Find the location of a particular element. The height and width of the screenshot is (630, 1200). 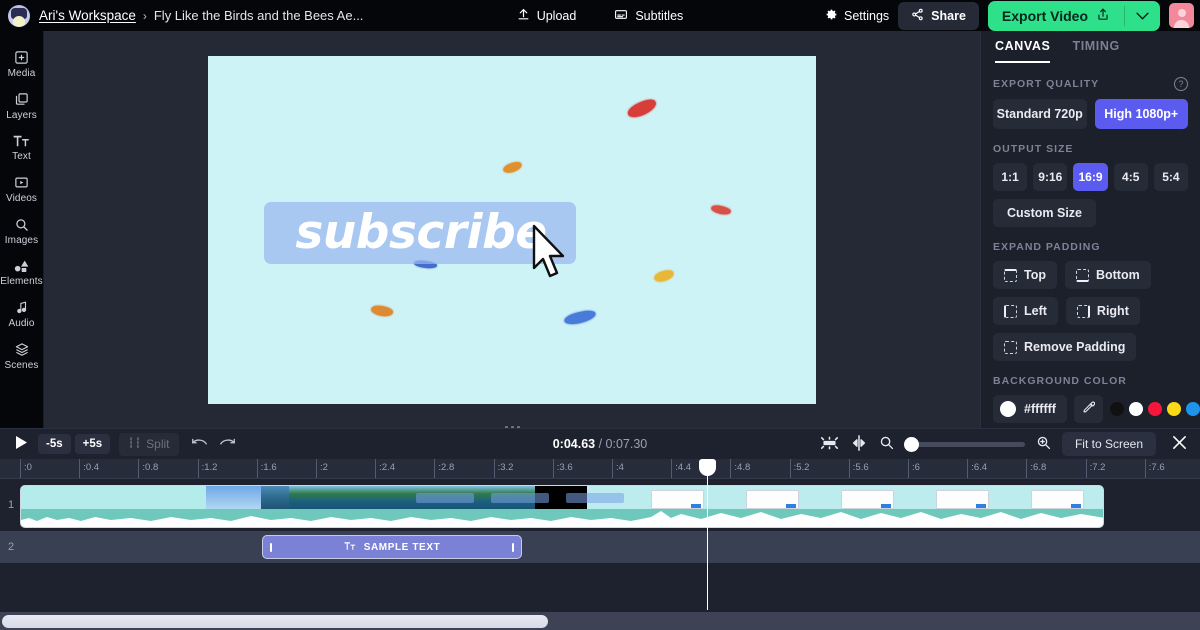

clip-handle-left is located at coordinates (271, 547).